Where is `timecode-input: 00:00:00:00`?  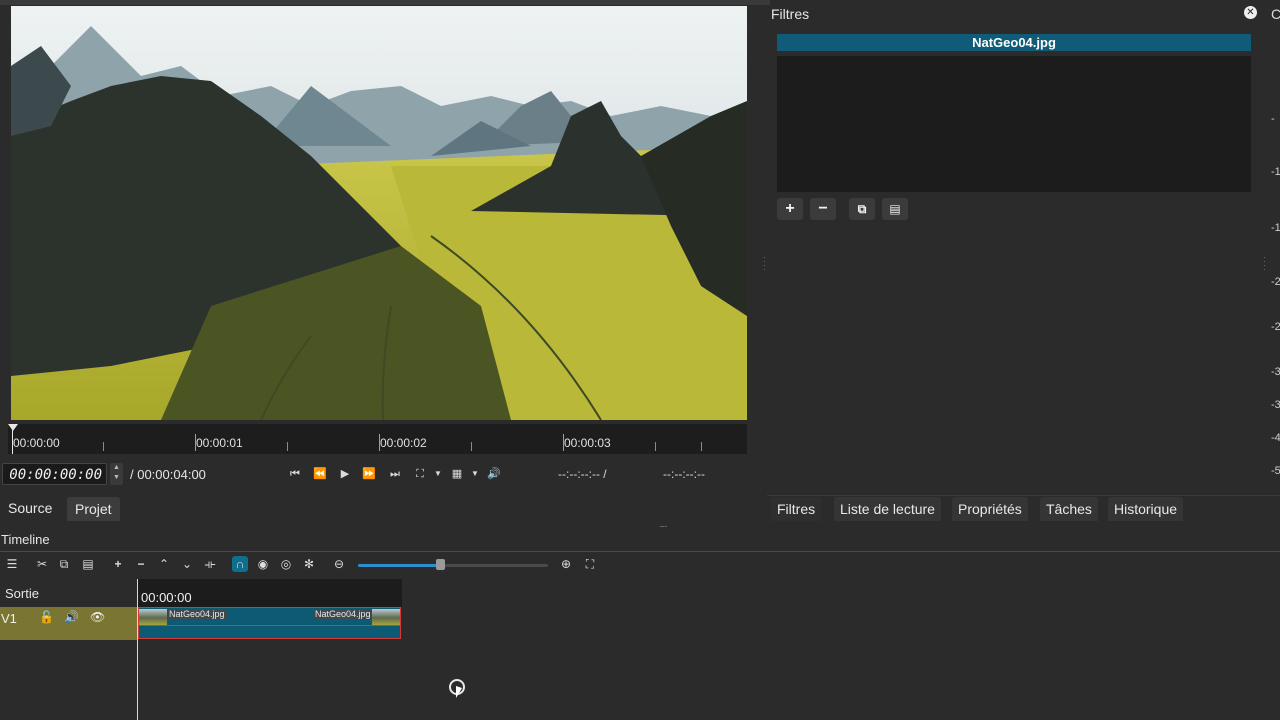
timecode-input: 00:00:00:00 is located at coordinates (54, 474).